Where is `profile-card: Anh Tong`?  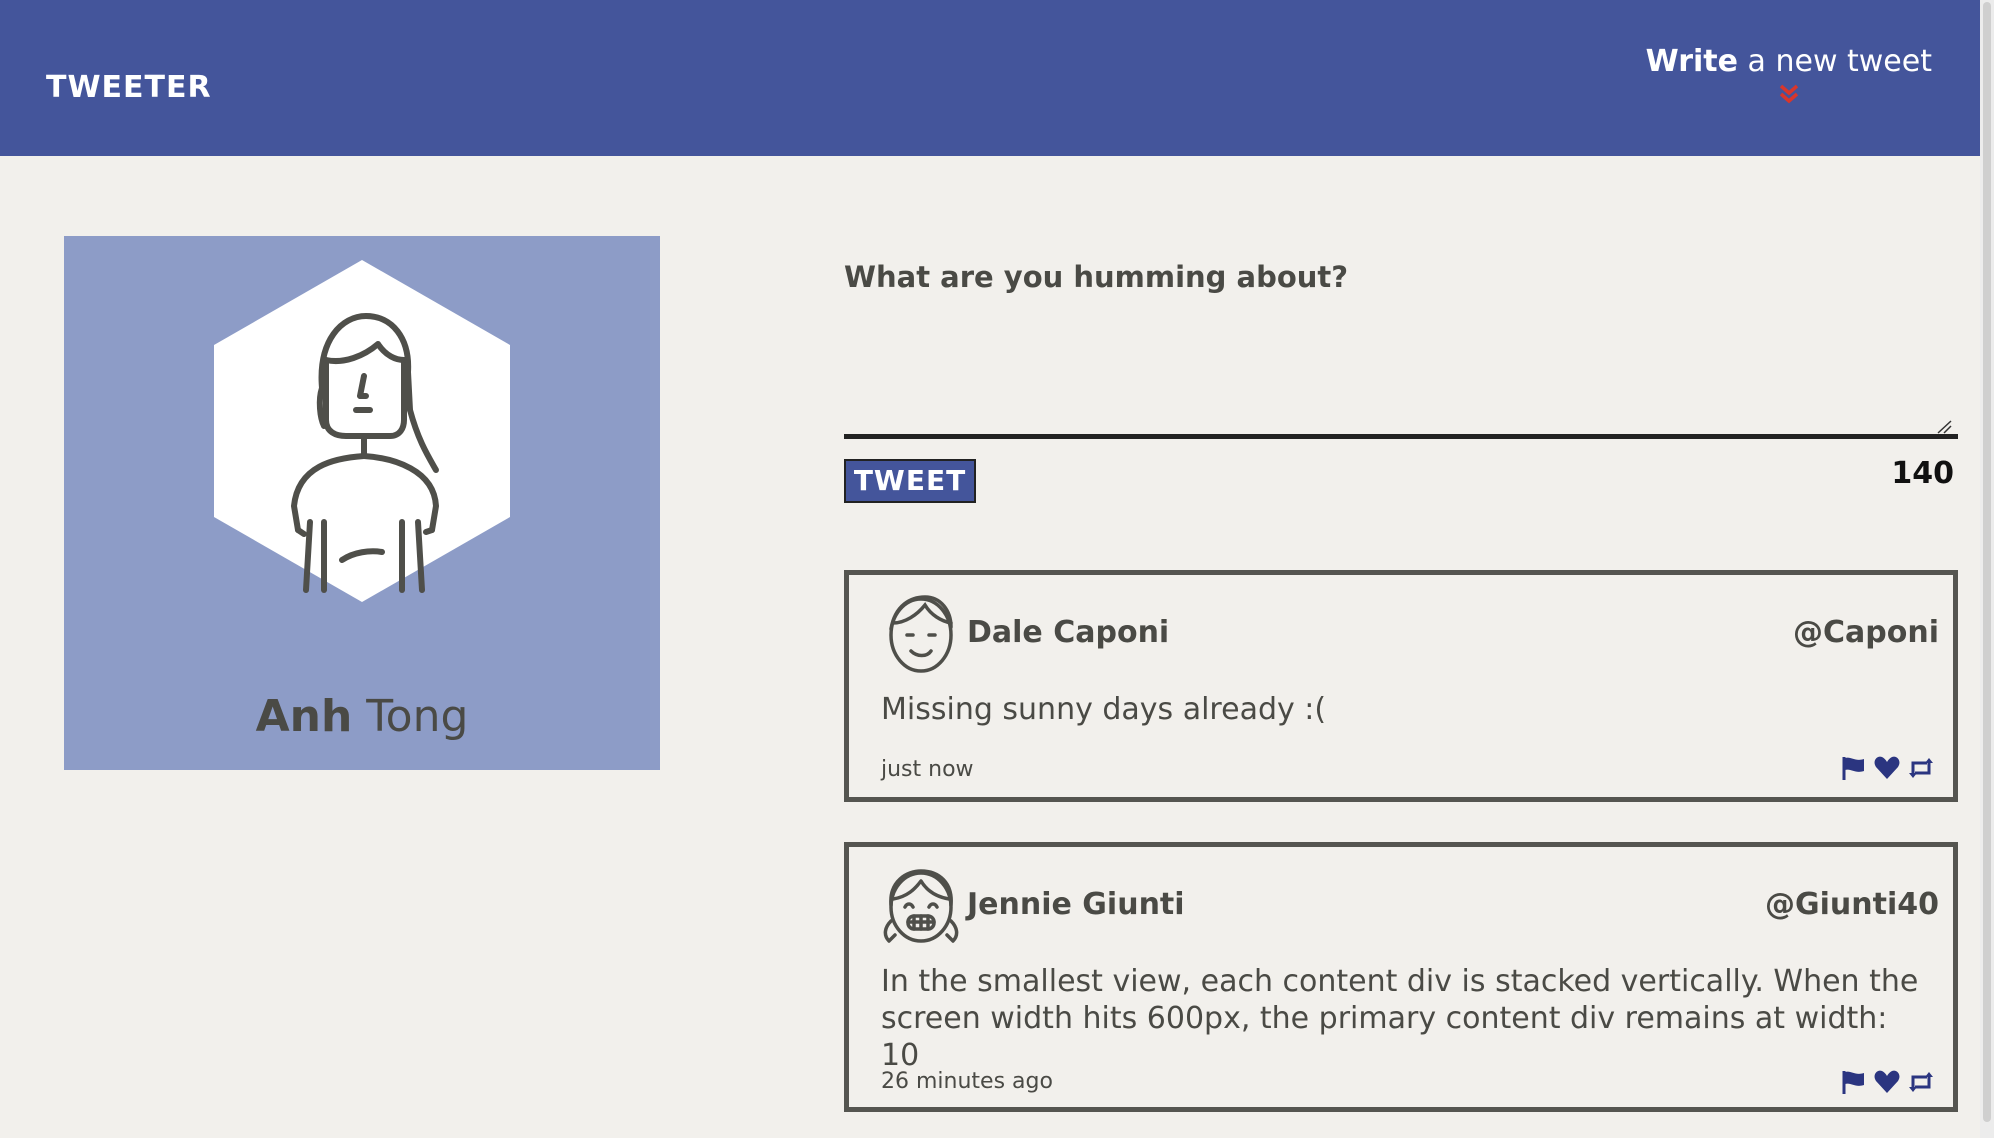
profile-card: Anh Tong is located at coordinates (362, 503).